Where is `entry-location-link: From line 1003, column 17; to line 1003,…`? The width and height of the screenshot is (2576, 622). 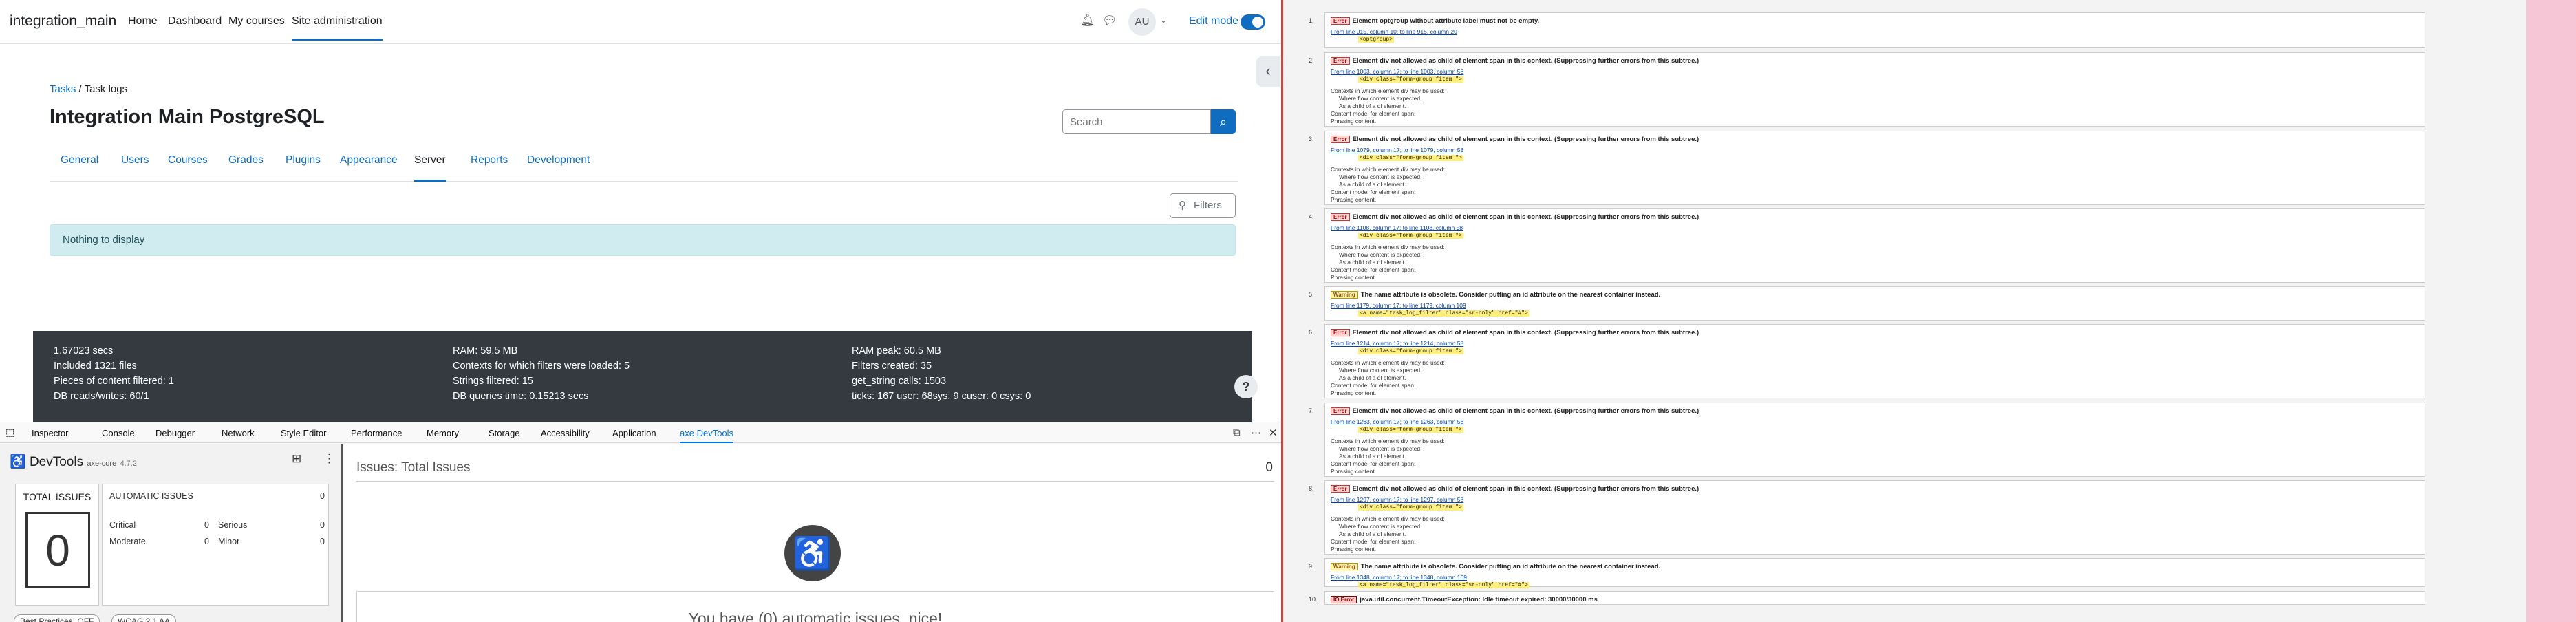
entry-location-link: From line 1003, column 17; to line 1003,… is located at coordinates (1397, 71).